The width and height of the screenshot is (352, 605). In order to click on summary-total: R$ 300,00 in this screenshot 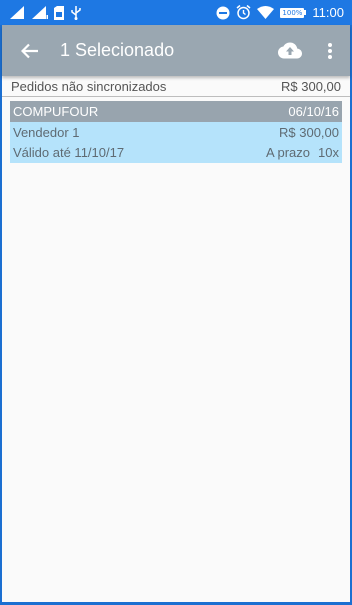, I will do `click(311, 86)`.